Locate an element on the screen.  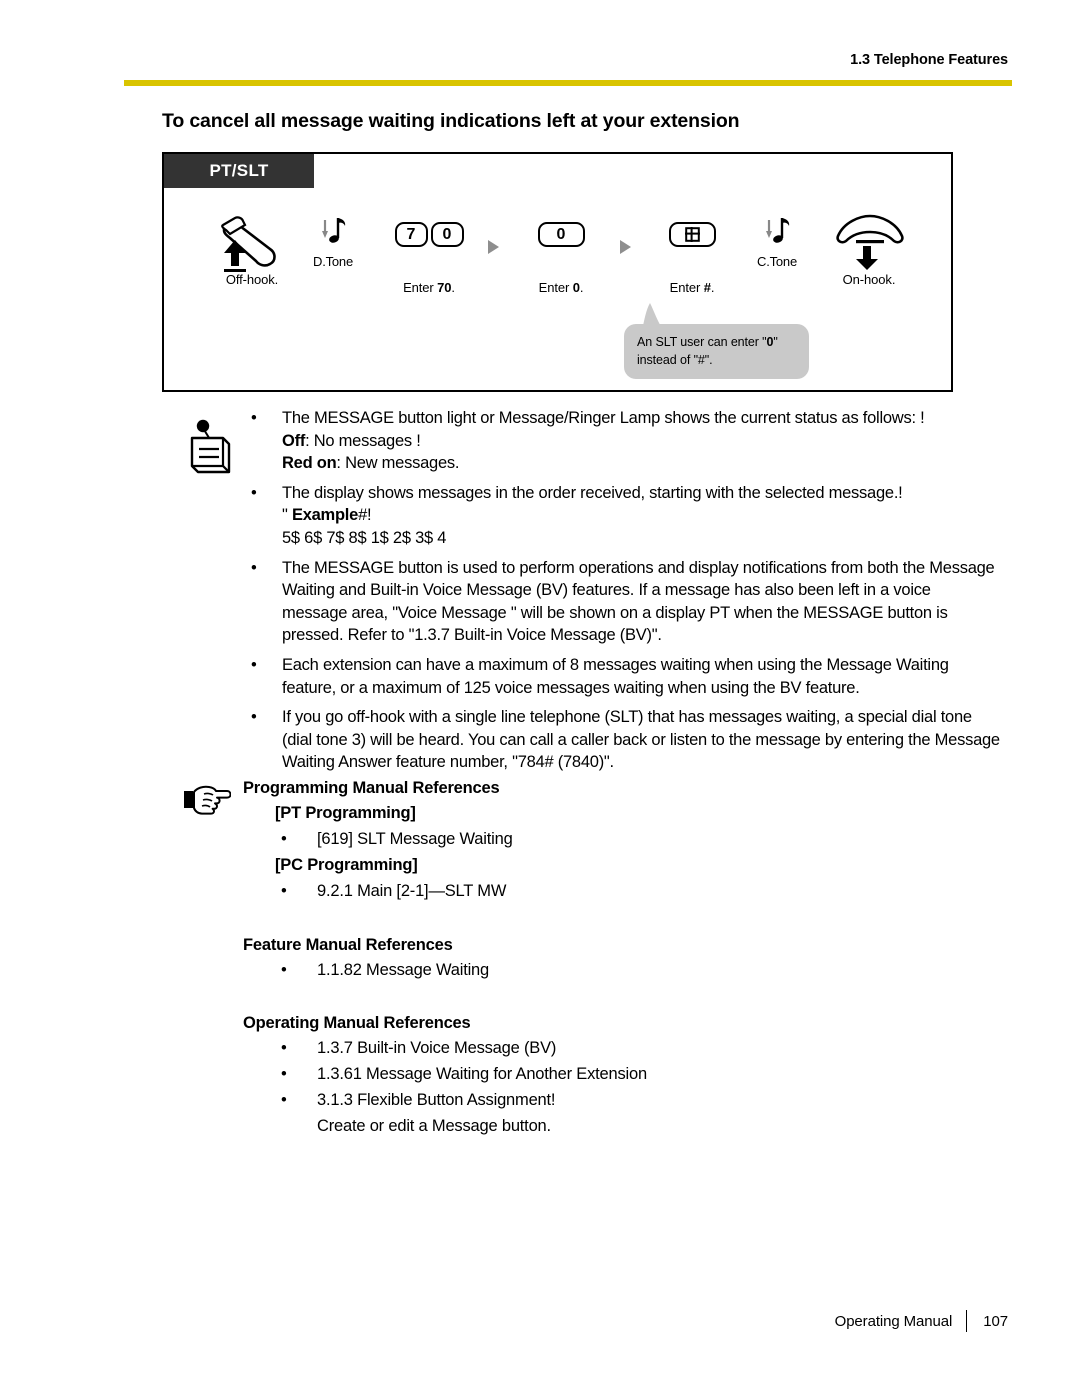
confirm-tone-label: C.Tone is located at coordinates (777, 261).